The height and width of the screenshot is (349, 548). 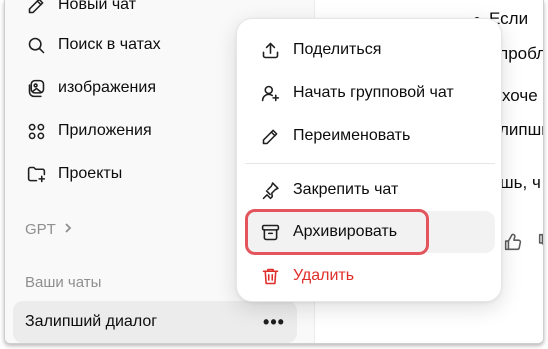 I want to click on chevron-right-icon, so click(x=68, y=229).